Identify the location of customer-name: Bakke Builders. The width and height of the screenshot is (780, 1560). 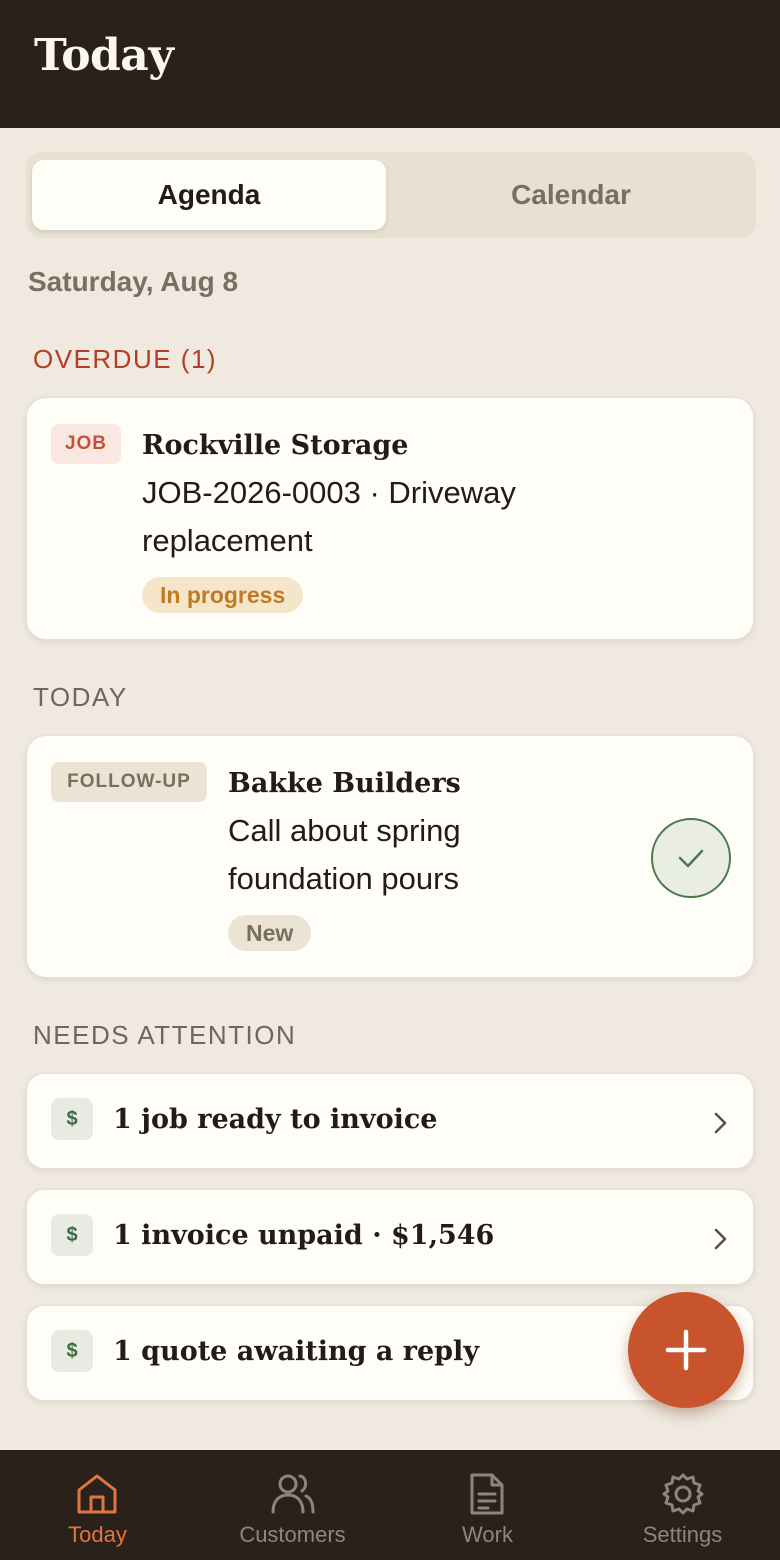
(344, 783).